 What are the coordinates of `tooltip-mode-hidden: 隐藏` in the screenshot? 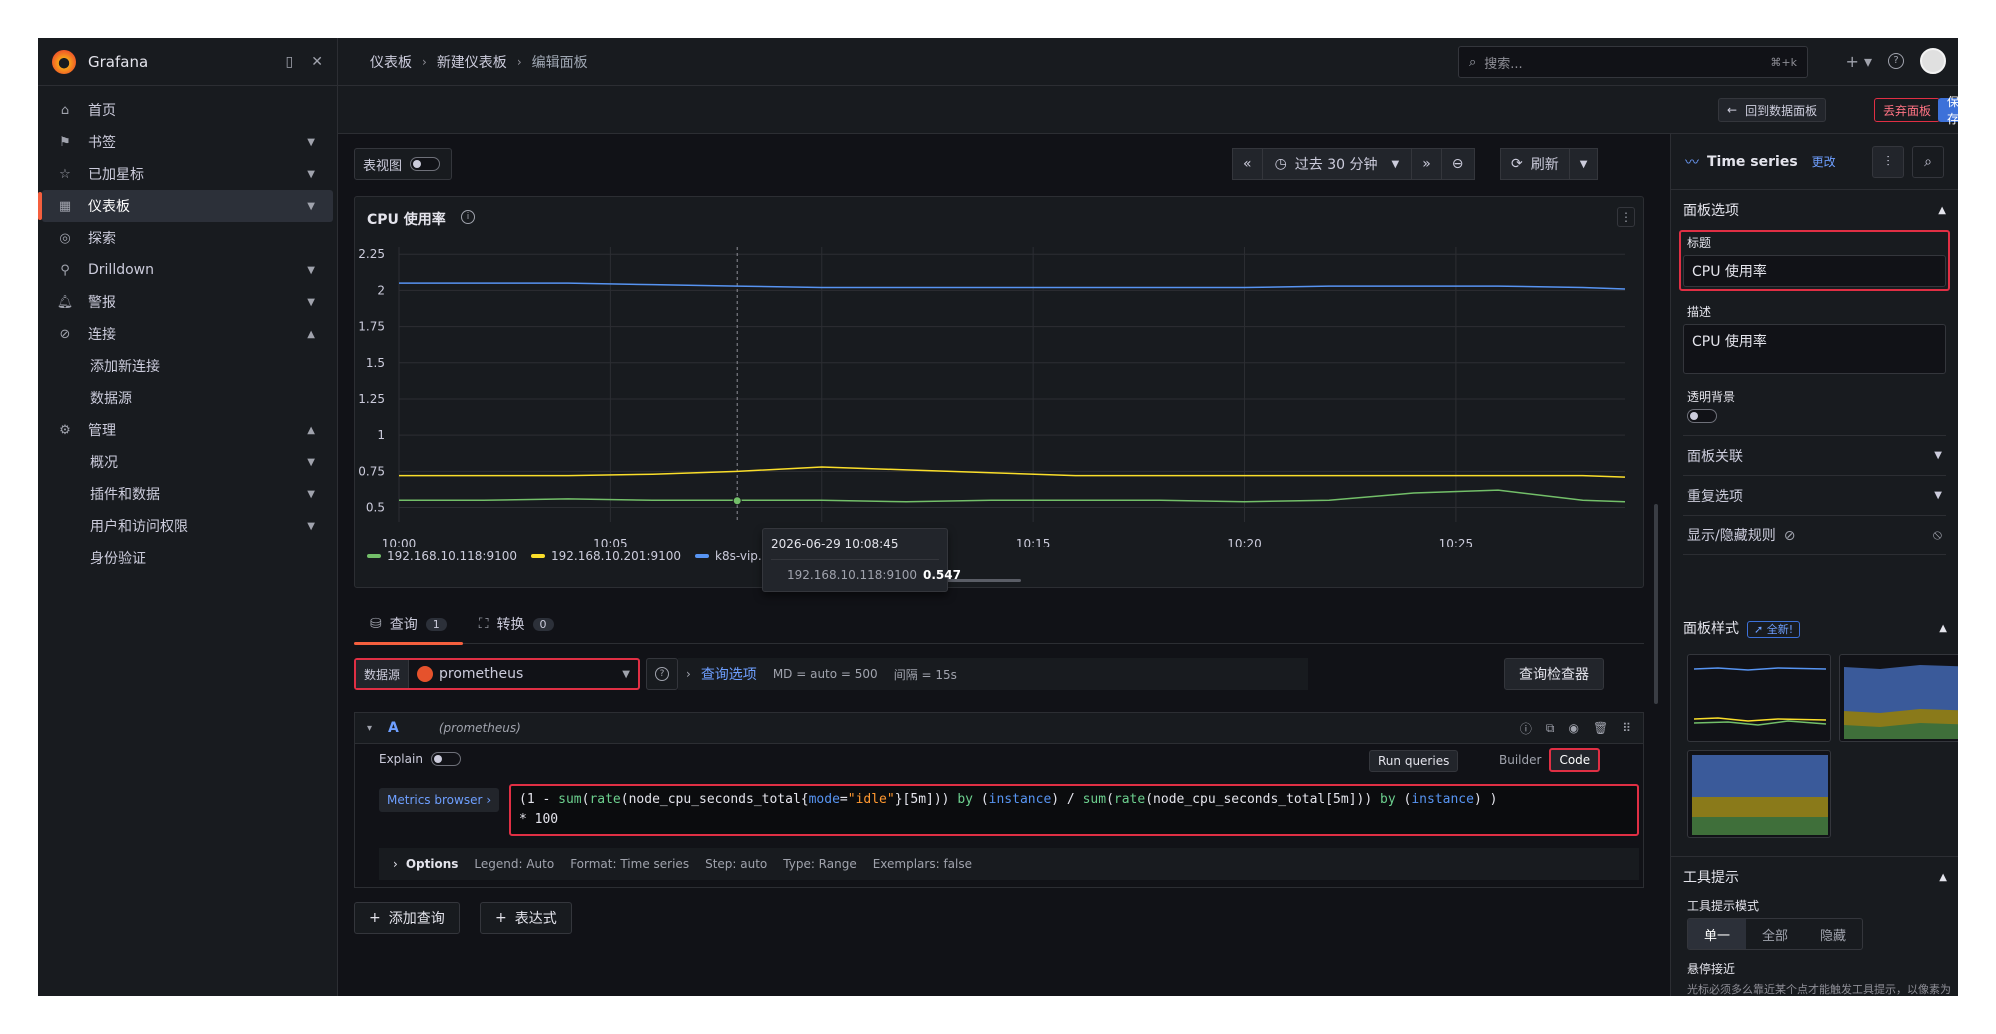 It's located at (1833, 934).